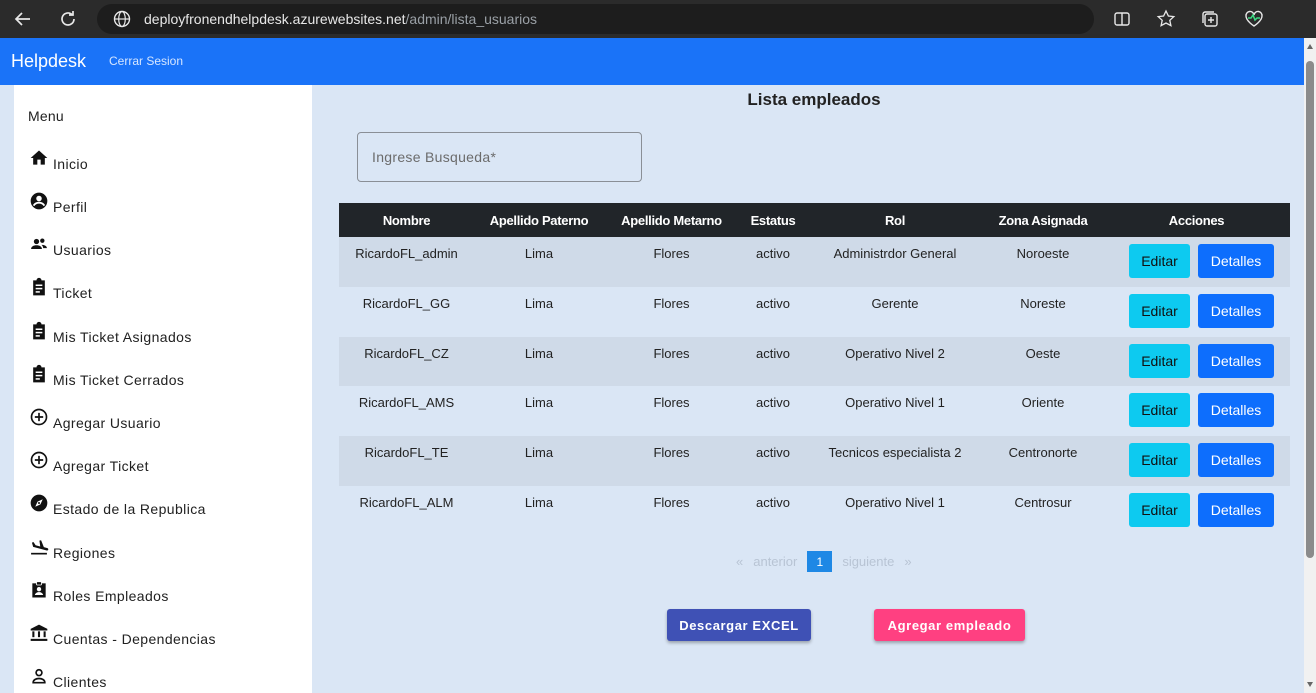 The height and width of the screenshot is (693, 1316). Describe the element at coordinates (23, 19) in the screenshot. I see `back-arrow-icon` at that location.